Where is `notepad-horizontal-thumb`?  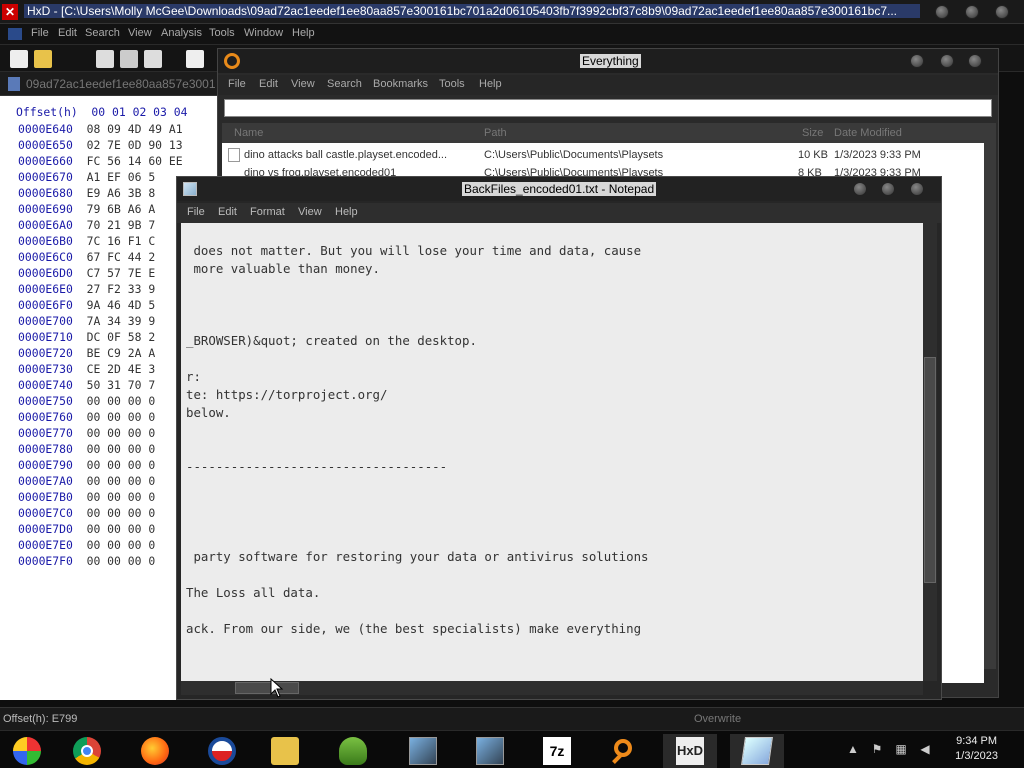 notepad-horizontal-thumb is located at coordinates (267, 688).